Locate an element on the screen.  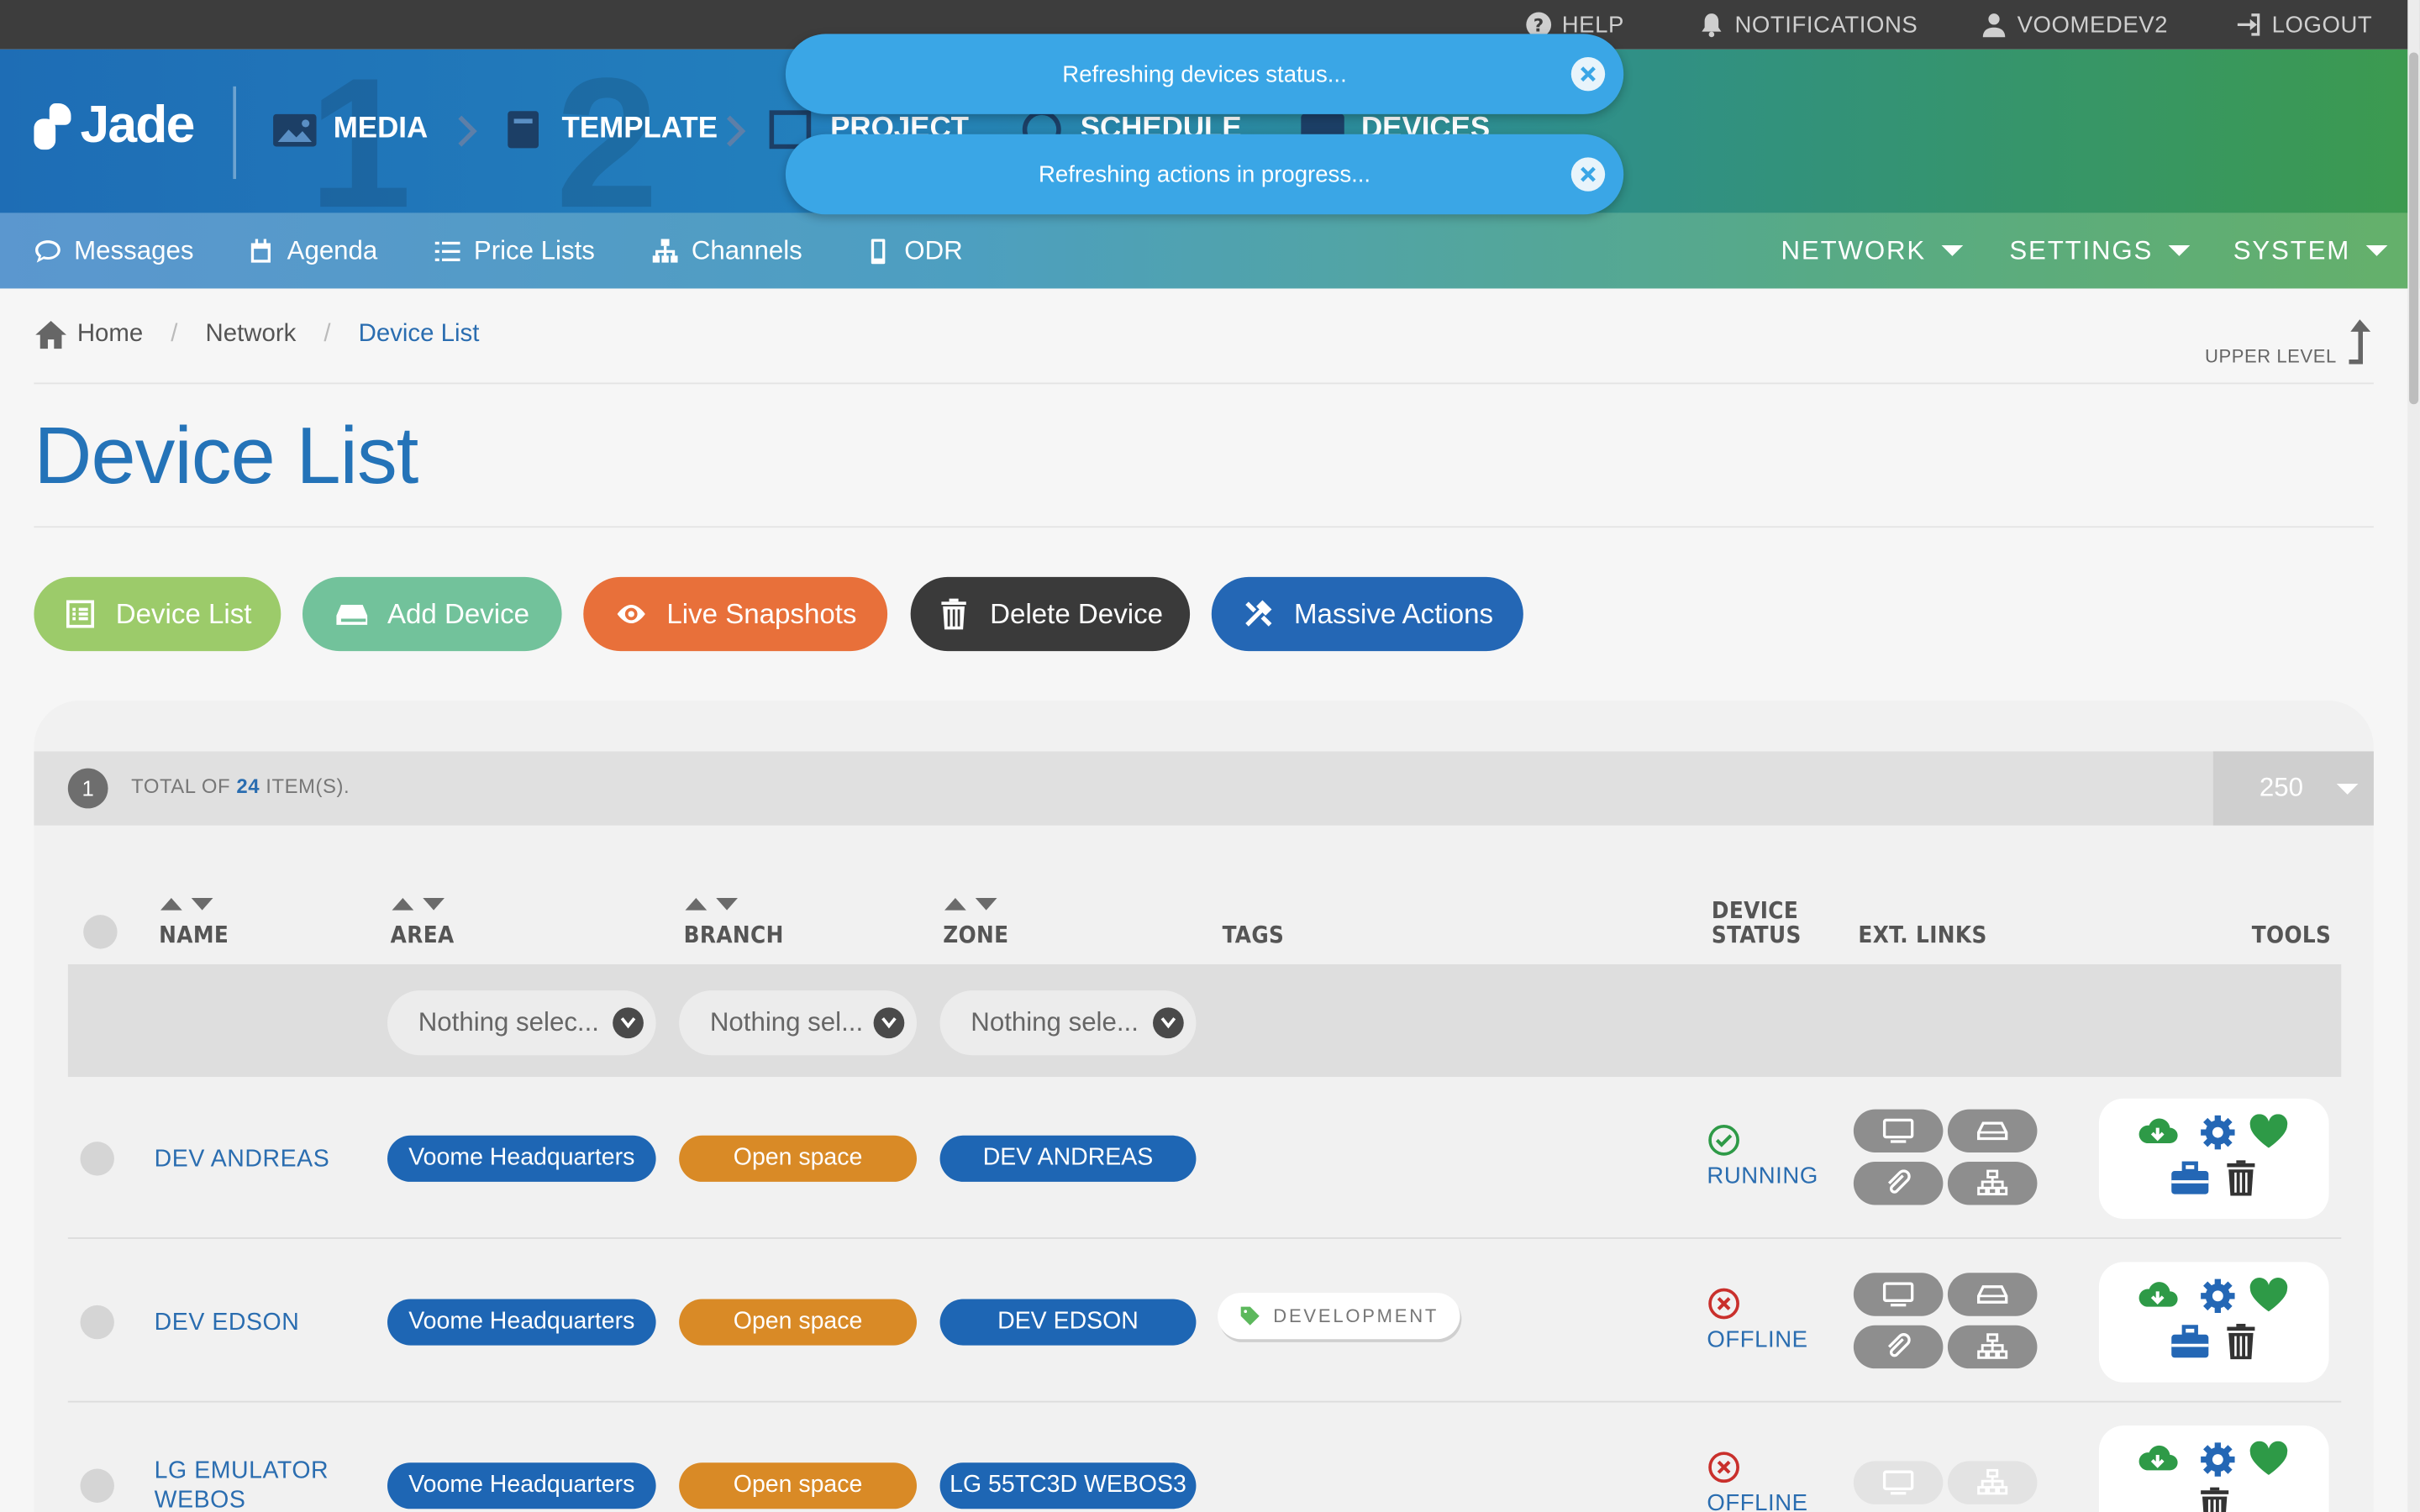
pagination-bar: 1 TOTAL OF 24 ITEM(S). 250 is located at coordinates (1204, 788).